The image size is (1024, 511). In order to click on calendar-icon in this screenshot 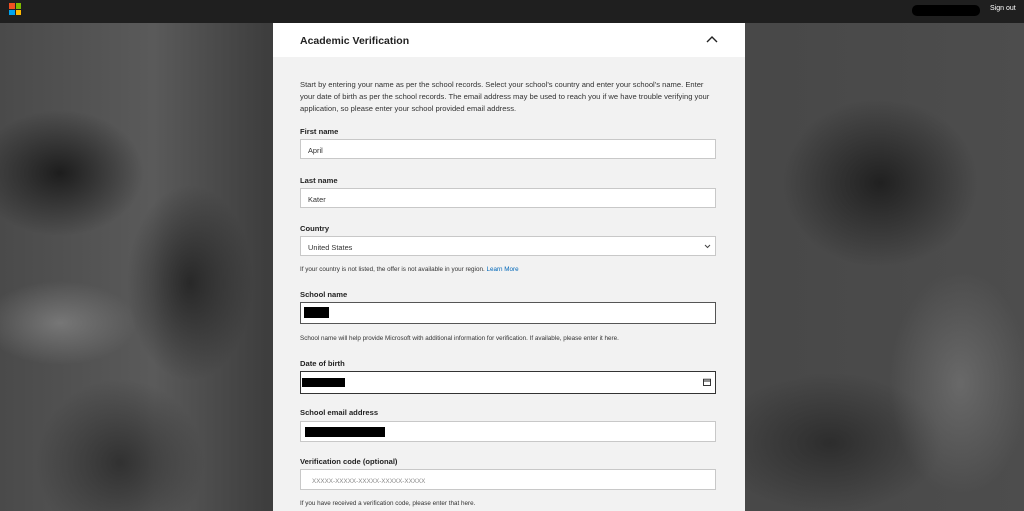, I will do `click(707, 382)`.